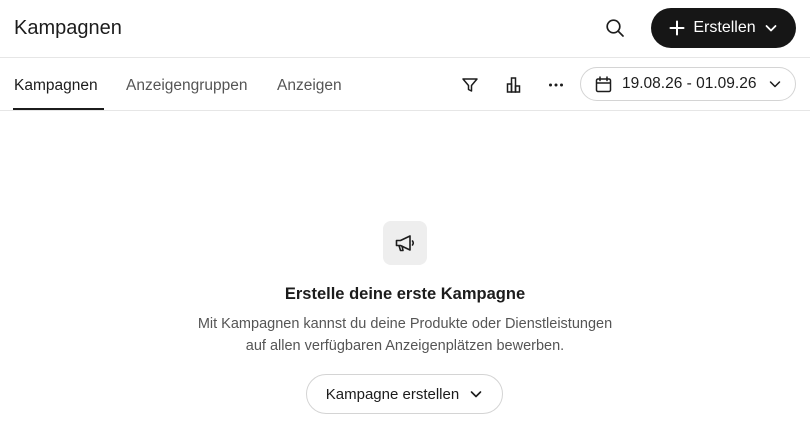 Image resolution: width=810 pixels, height=429 pixels. Describe the element at coordinates (405, 29) in the screenshot. I see `app-header: Kampagnen Erstellen` at that location.